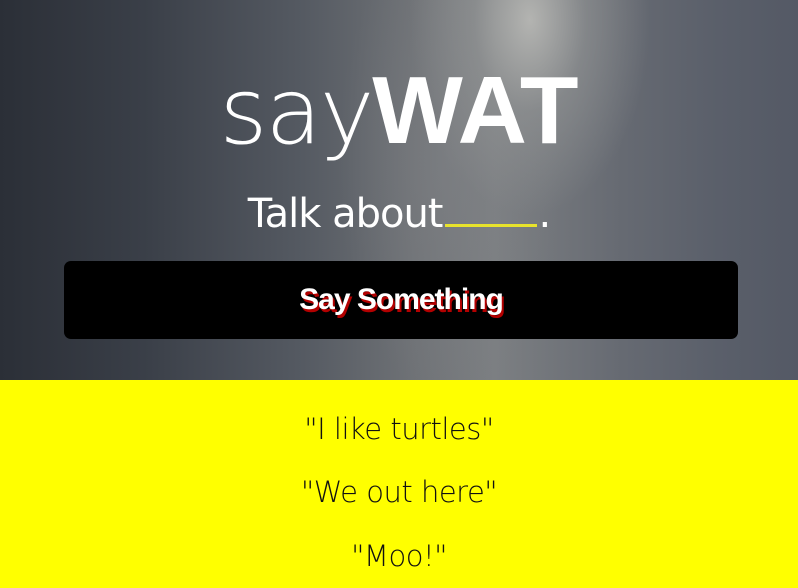 The image size is (798, 588). I want to click on say-something-button-label: Say Something, so click(401, 300).